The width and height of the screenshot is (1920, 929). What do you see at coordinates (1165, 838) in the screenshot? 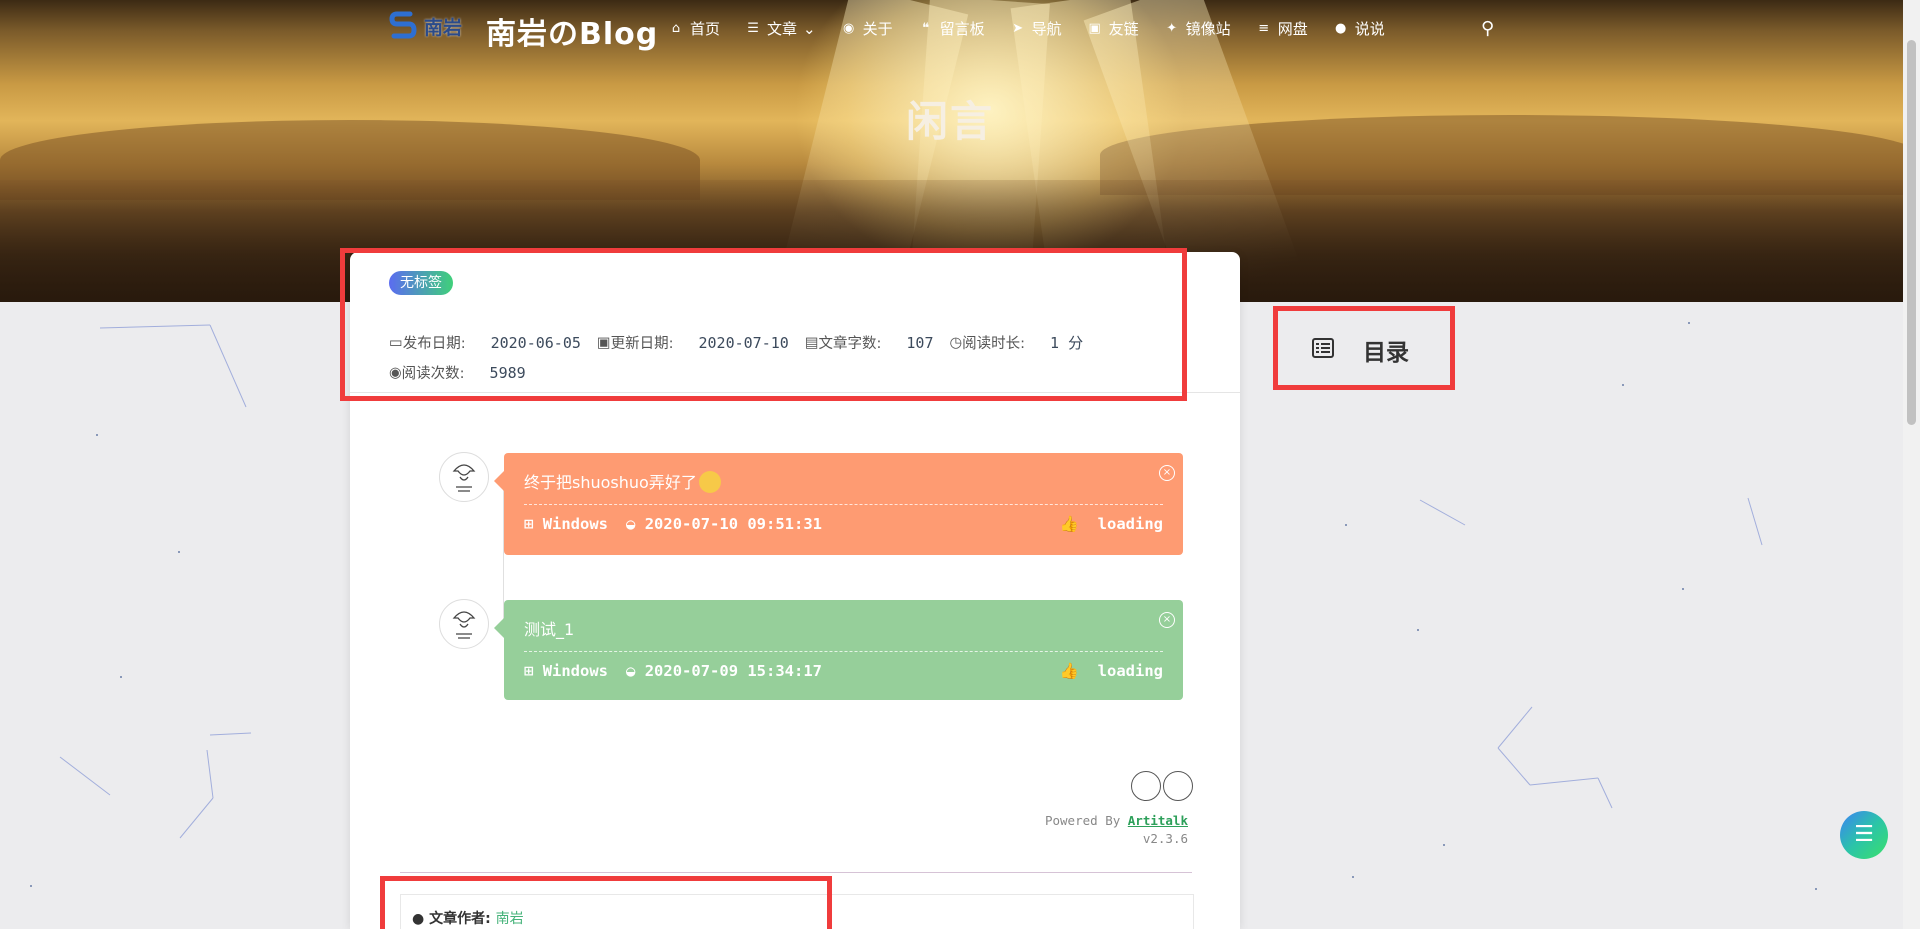
I see `artitalk-version: v2.3.6` at bounding box center [1165, 838].